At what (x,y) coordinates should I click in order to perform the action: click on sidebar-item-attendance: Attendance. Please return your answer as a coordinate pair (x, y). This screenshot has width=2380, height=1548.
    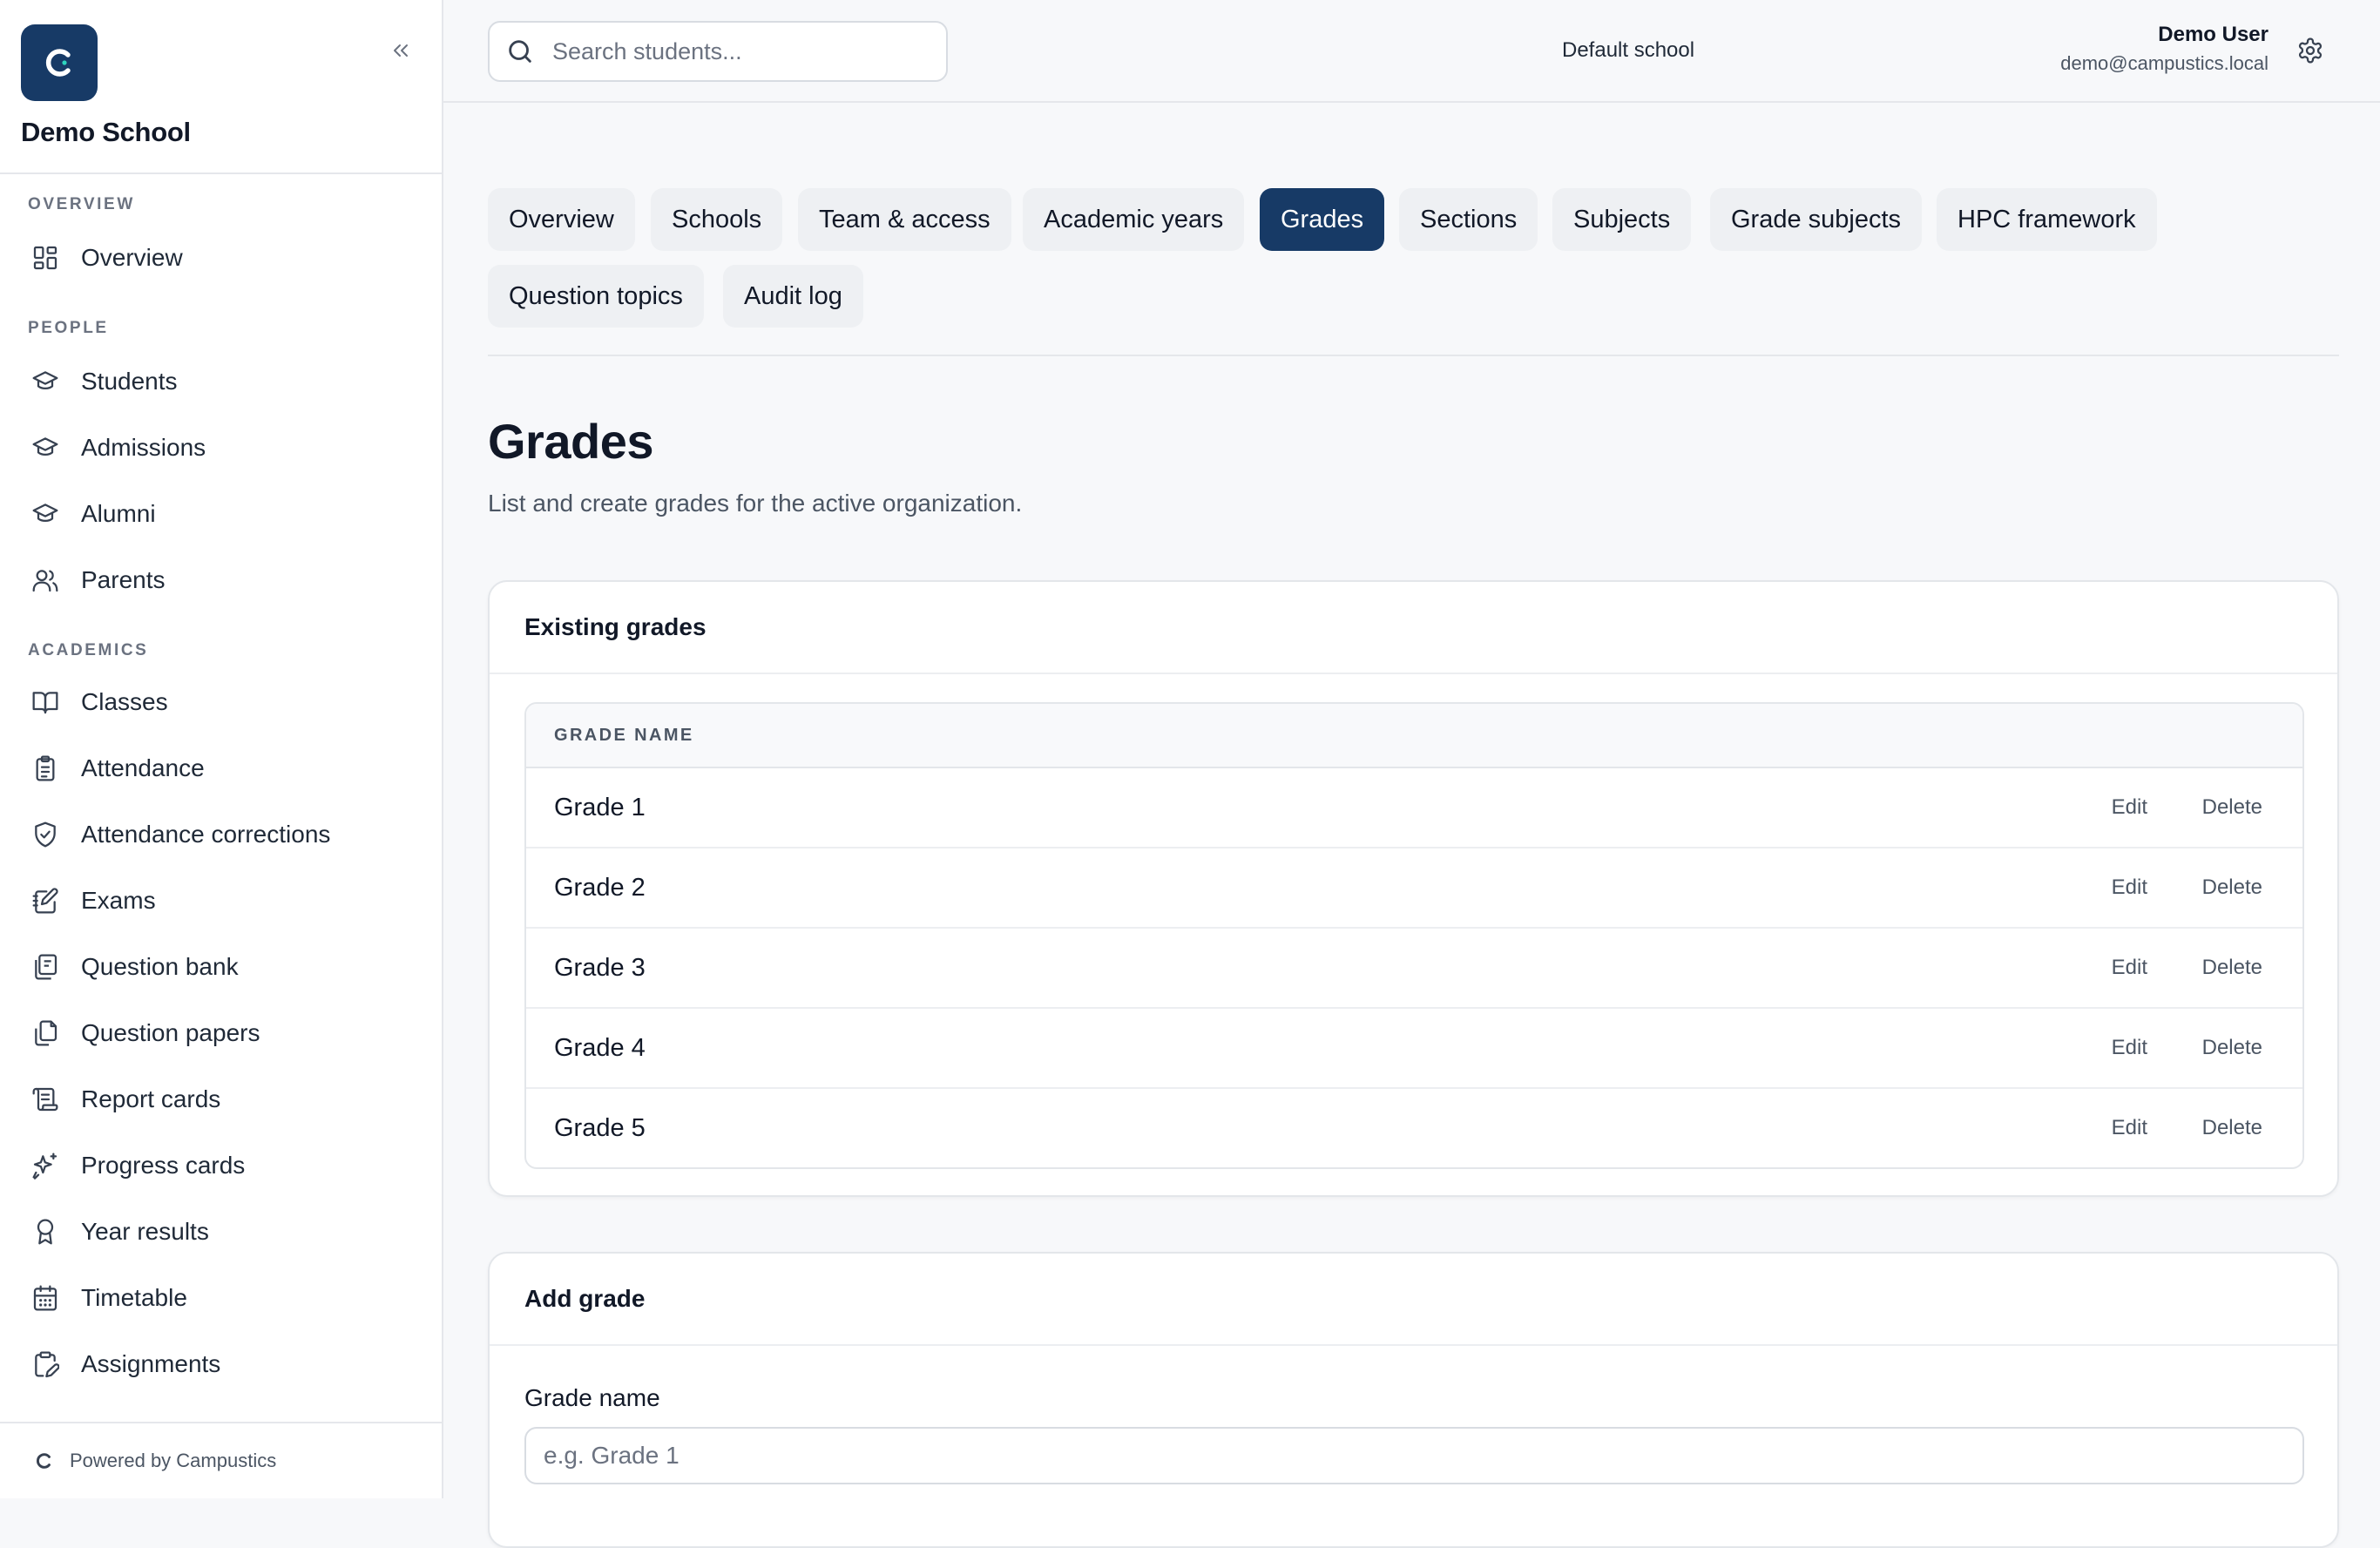
    Looking at the image, I should click on (221, 768).